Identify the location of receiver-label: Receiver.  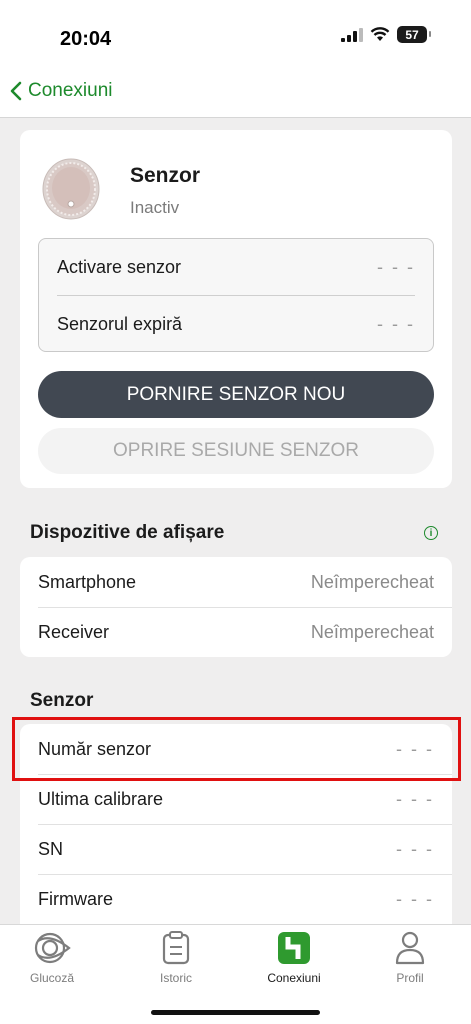
(74, 631).